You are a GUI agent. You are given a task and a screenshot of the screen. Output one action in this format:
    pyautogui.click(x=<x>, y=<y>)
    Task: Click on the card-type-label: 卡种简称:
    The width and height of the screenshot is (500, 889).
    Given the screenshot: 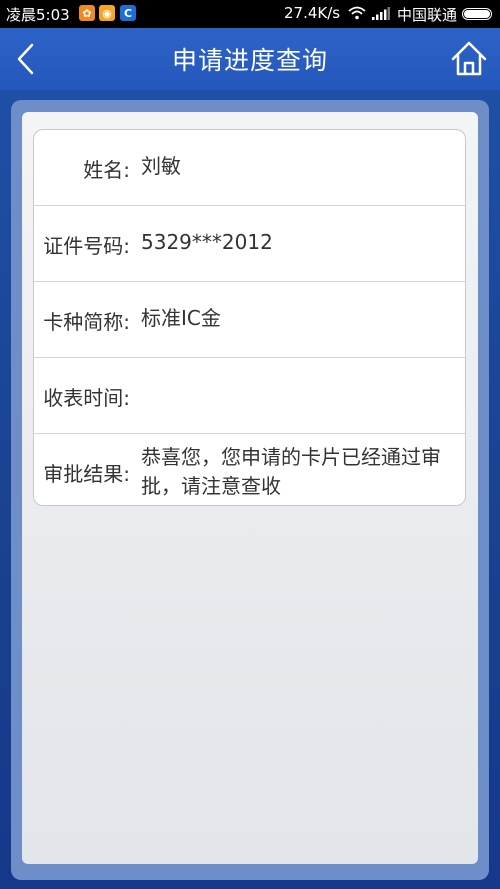 What is the action you would take?
    pyautogui.click(x=86, y=322)
    